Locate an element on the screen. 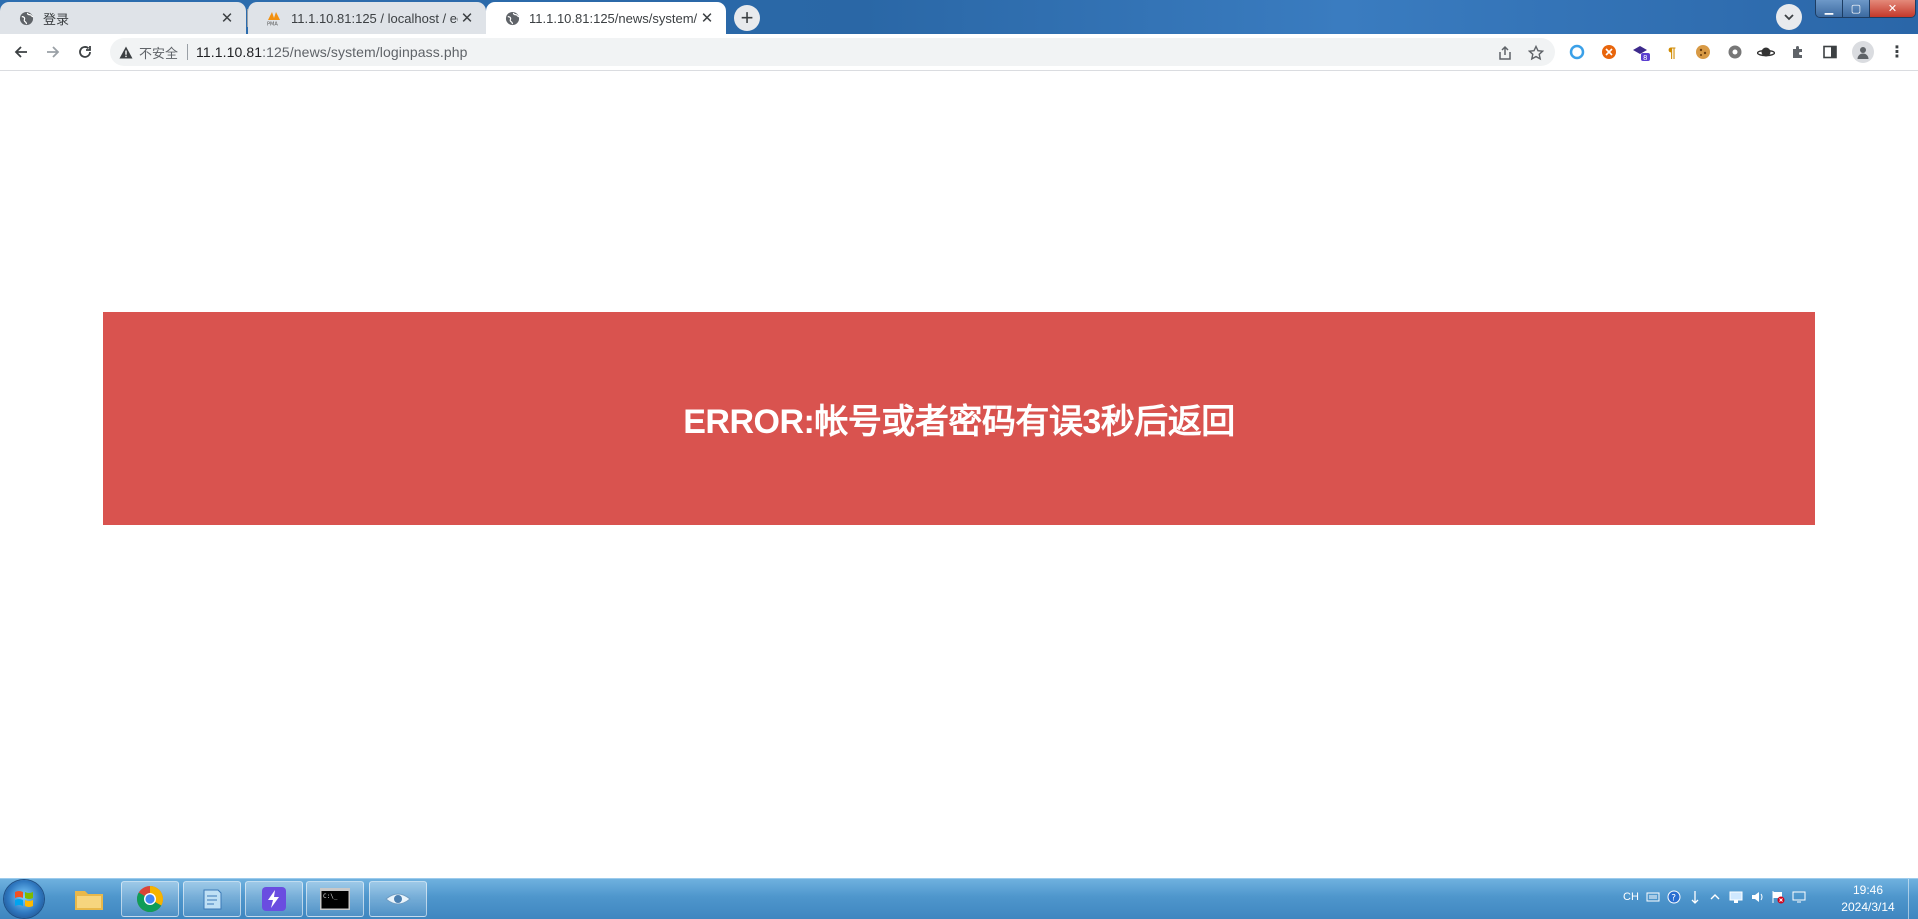 Image resolution: width=1918 pixels, height=919 pixels. minimize-button: ▁ is located at coordinates (1829, 8).